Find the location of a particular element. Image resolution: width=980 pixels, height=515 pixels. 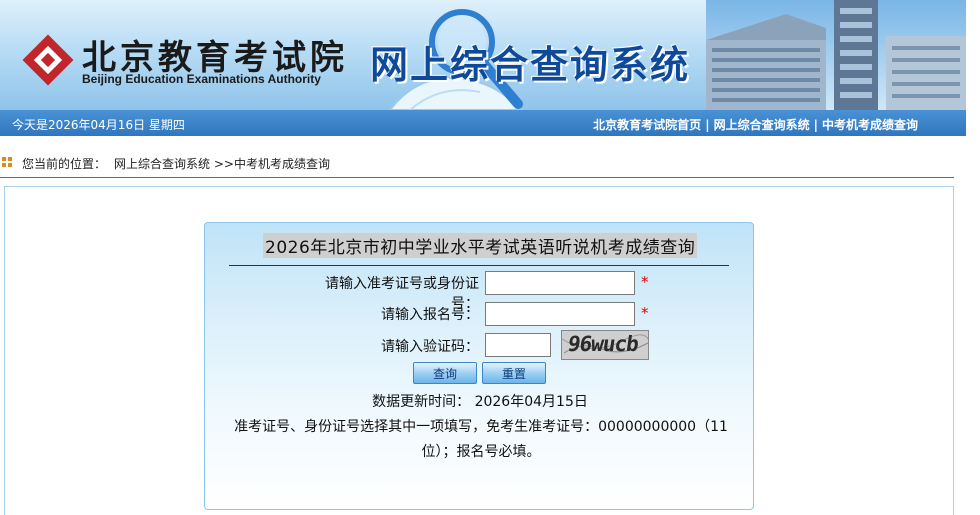

link-query-system: 网上综合查询系统 is located at coordinates (762, 125).